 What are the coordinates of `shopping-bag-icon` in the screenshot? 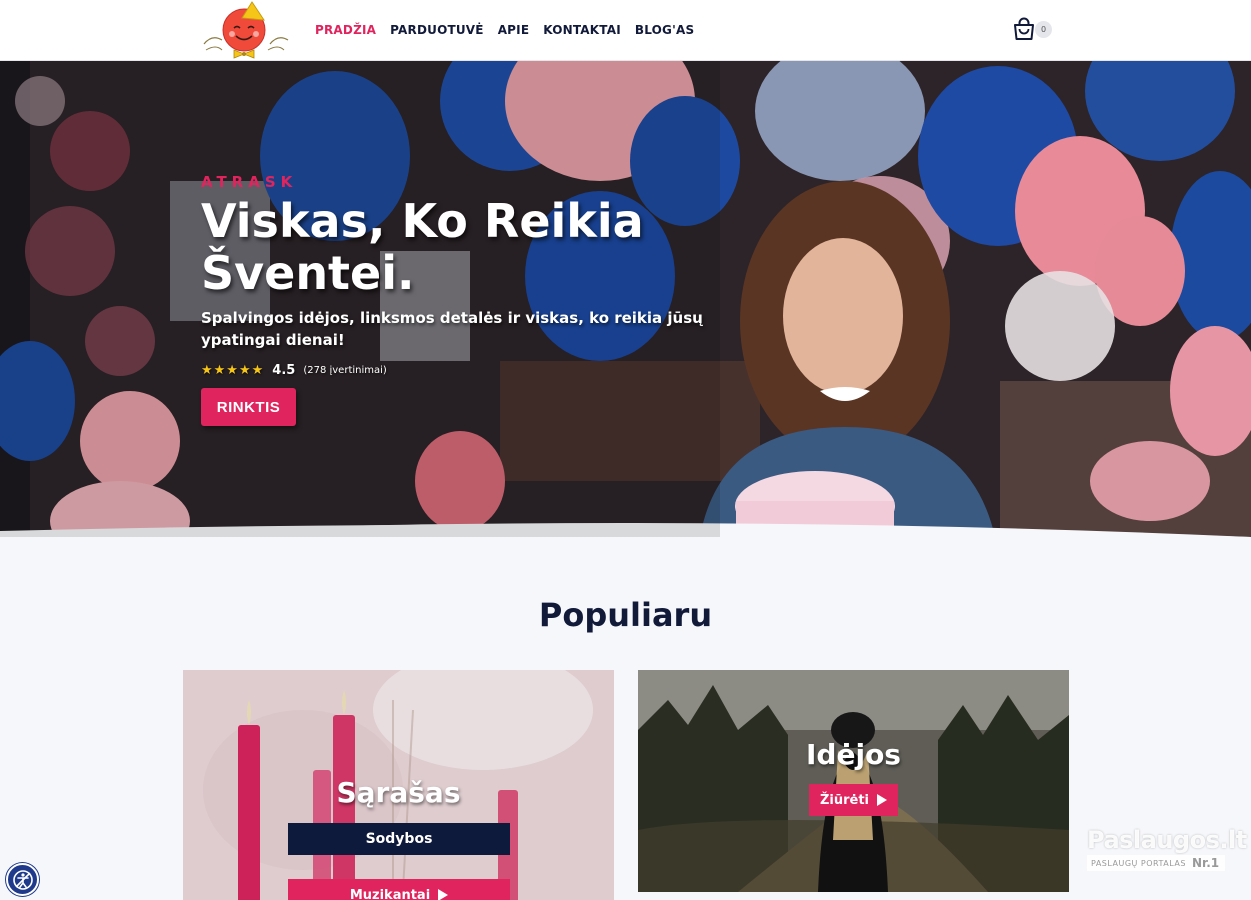 It's located at (1024, 29).